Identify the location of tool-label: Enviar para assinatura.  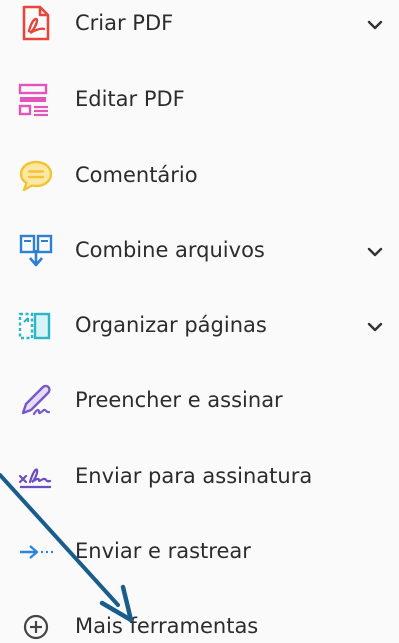
(194, 476).